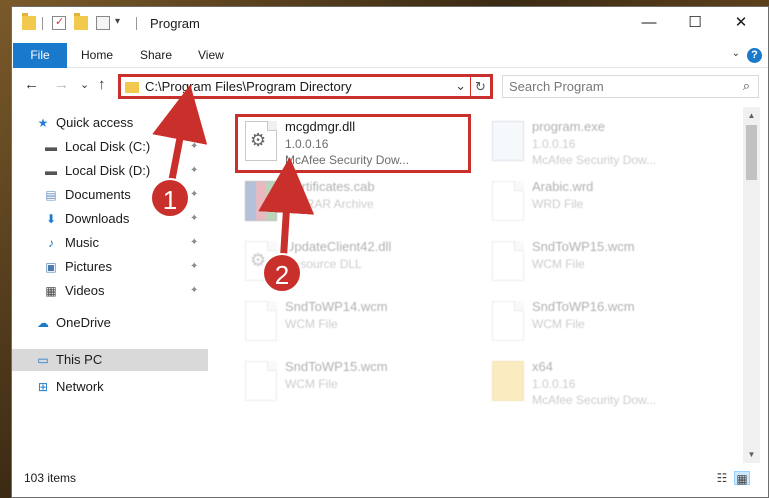 The height and width of the screenshot is (498, 769). What do you see at coordinates (51, 219) in the screenshot?
I see `downloads-icon: ⬇` at bounding box center [51, 219].